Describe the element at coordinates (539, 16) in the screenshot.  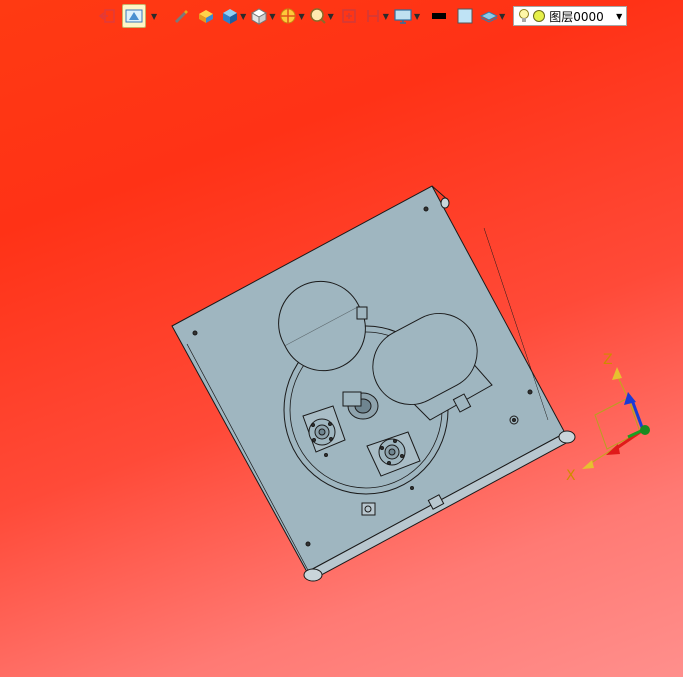
I see `layer-color-dot-icon` at that location.